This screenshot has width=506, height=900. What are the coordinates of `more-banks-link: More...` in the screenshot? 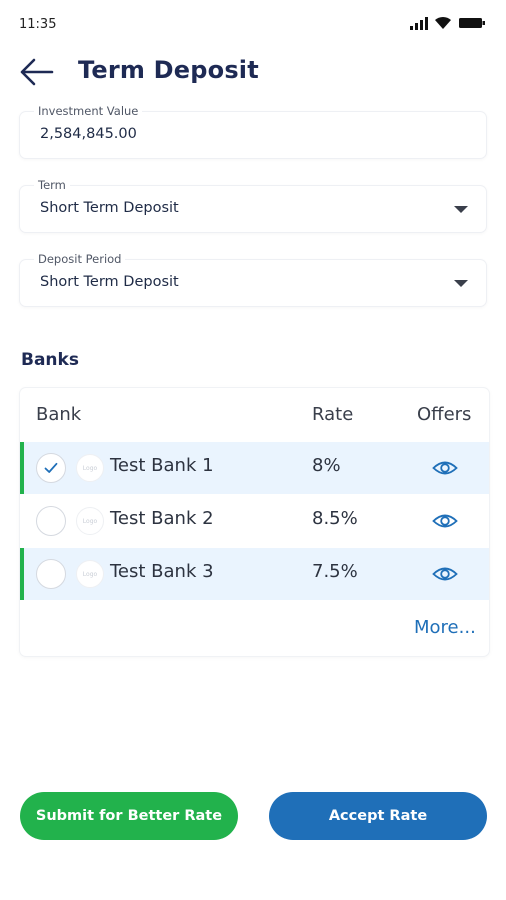 It's located at (445, 627).